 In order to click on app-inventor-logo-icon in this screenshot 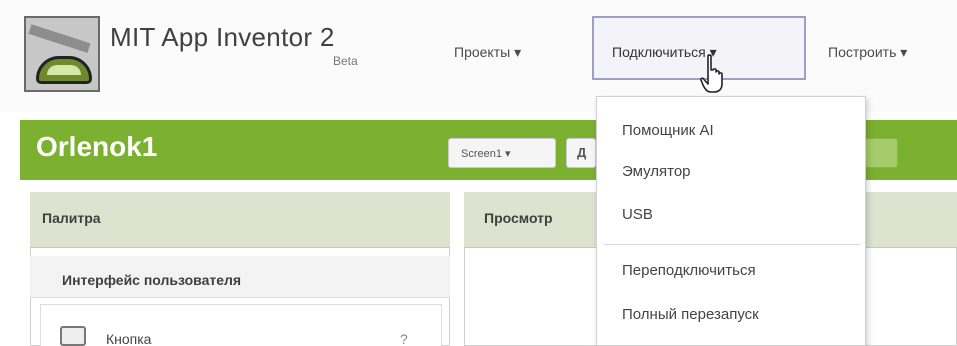, I will do `click(62, 54)`.